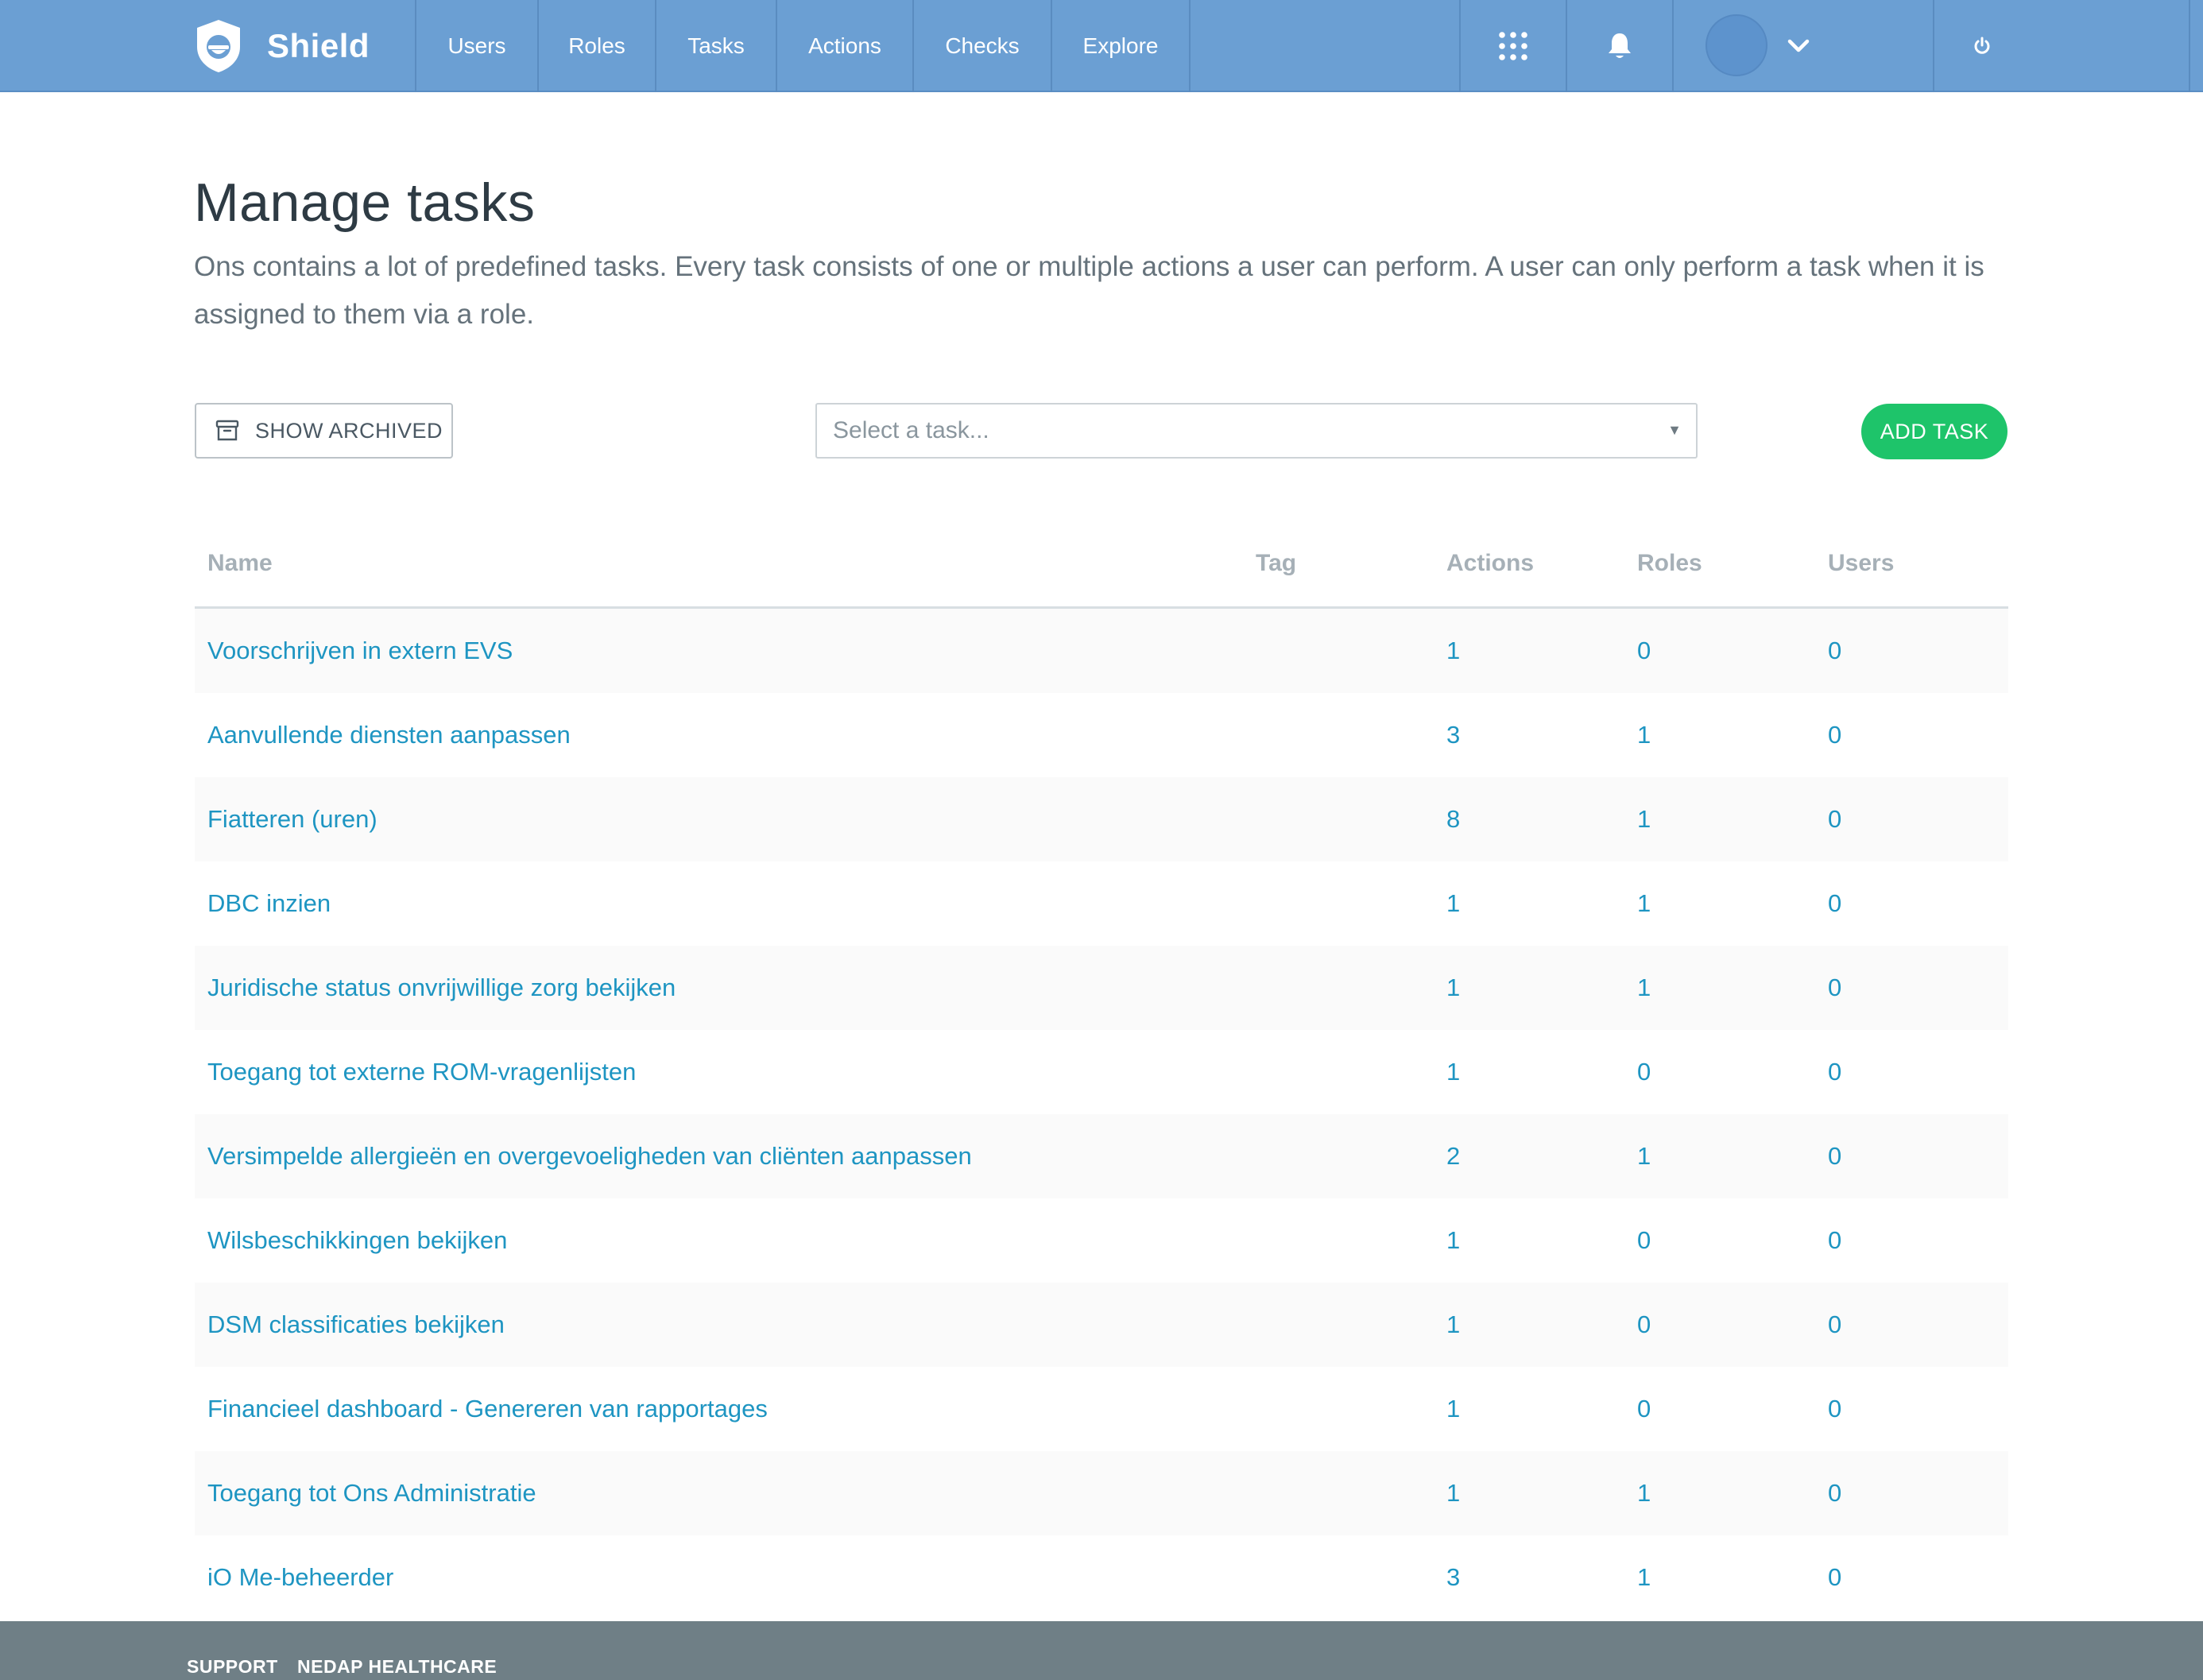 The image size is (2203, 1680). I want to click on column-header-actions: Actions, so click(1490, 563).